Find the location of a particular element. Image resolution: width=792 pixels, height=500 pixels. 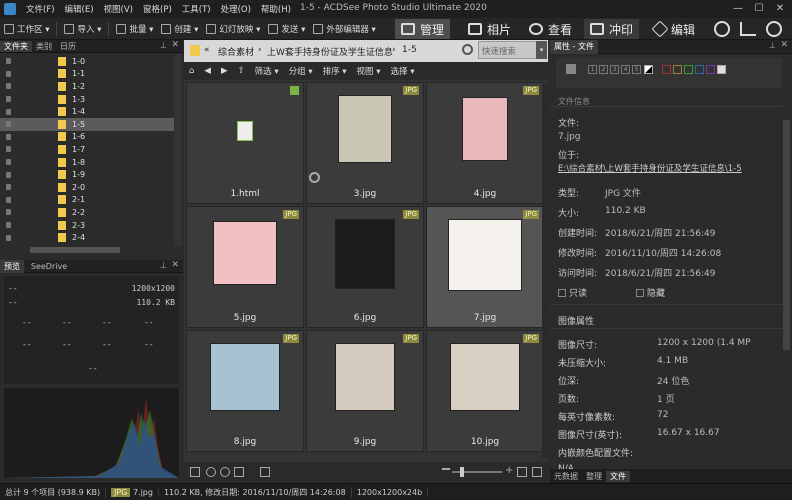

image-basket-icon is located at coordinates (195, 472).